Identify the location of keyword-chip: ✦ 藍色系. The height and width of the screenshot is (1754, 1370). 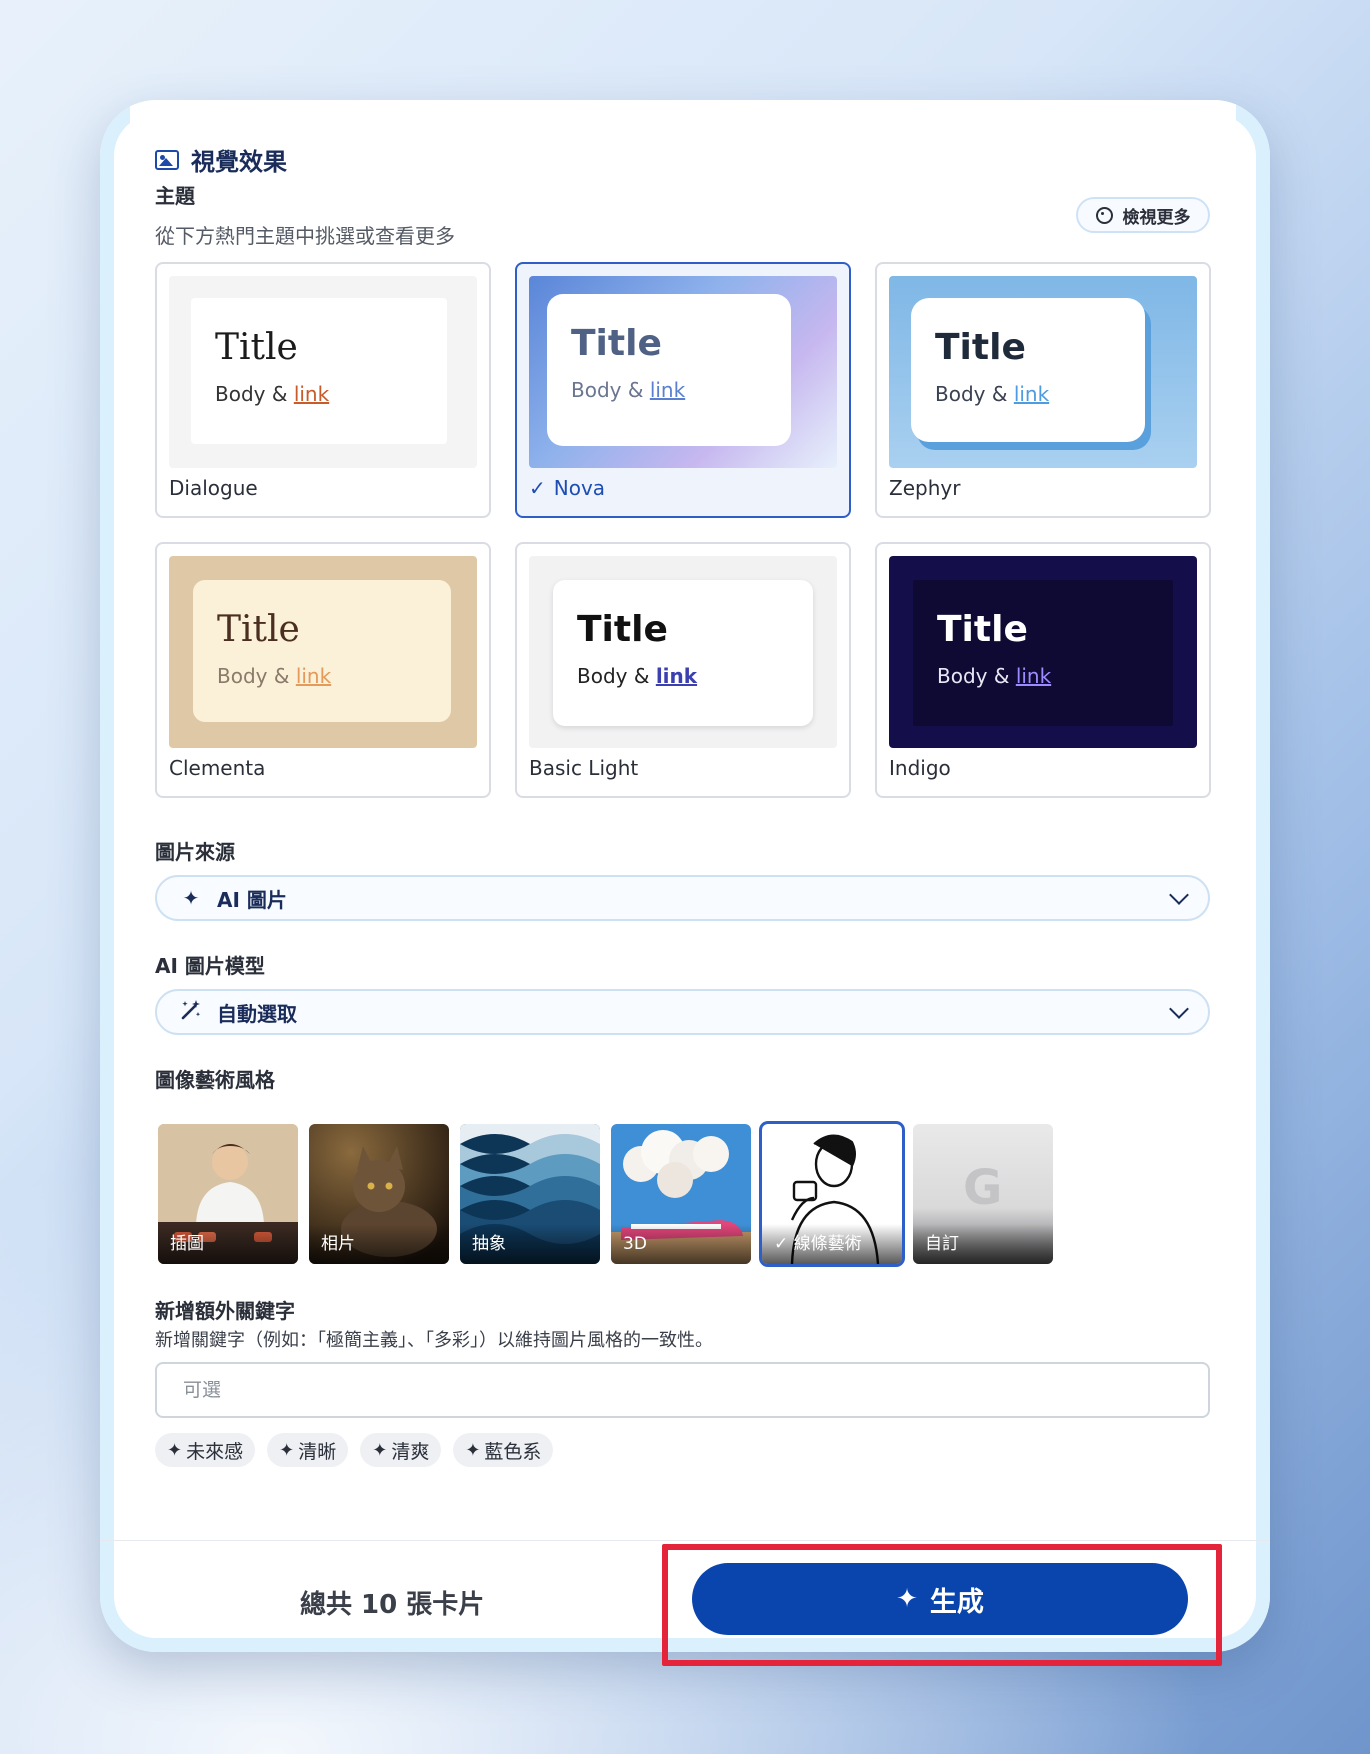
(503, 1450).